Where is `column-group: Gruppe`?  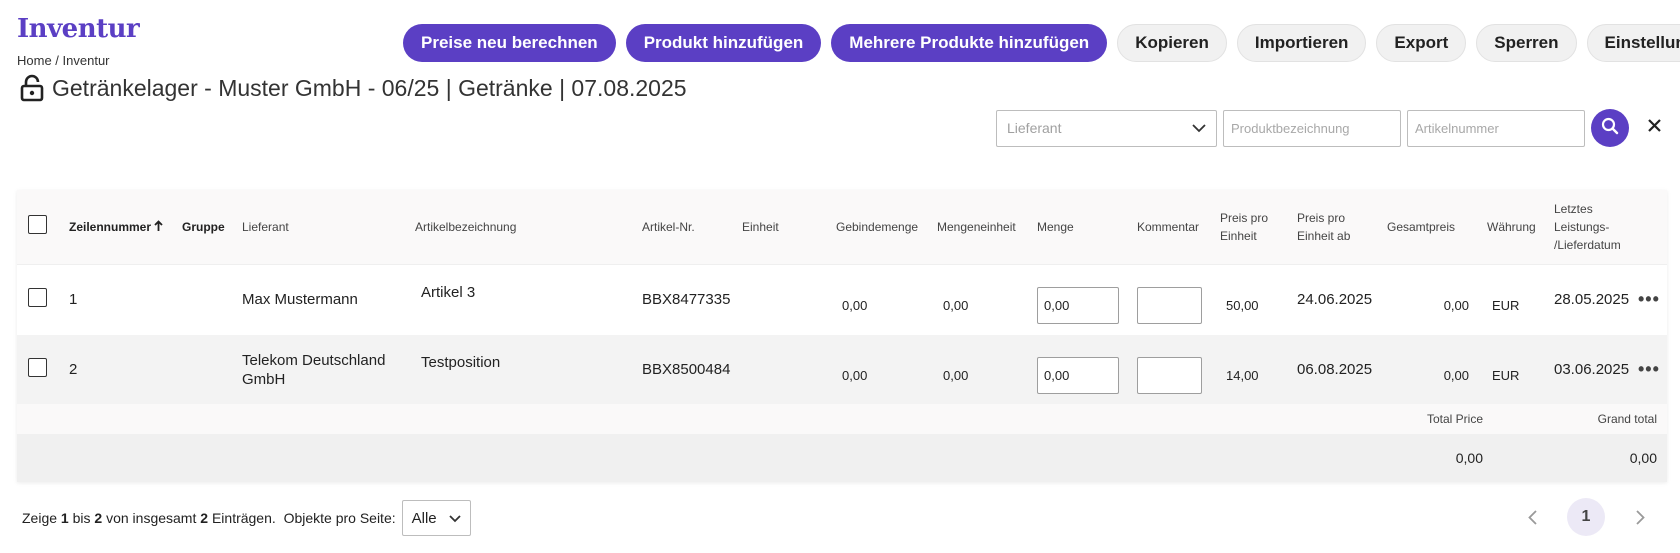
column-group: Gruppe is located at coordinates (212, 227).